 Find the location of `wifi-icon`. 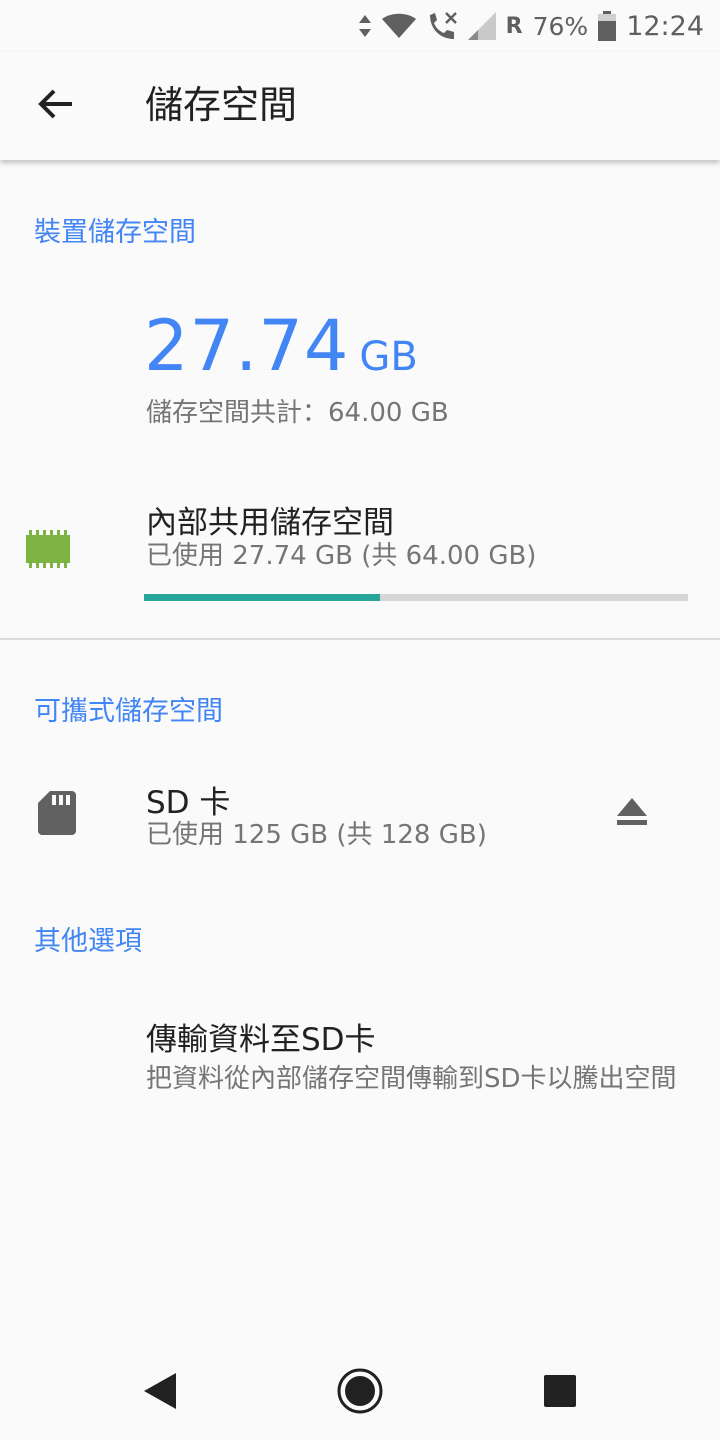

wifi-icon is located at coordinates (398, 26).